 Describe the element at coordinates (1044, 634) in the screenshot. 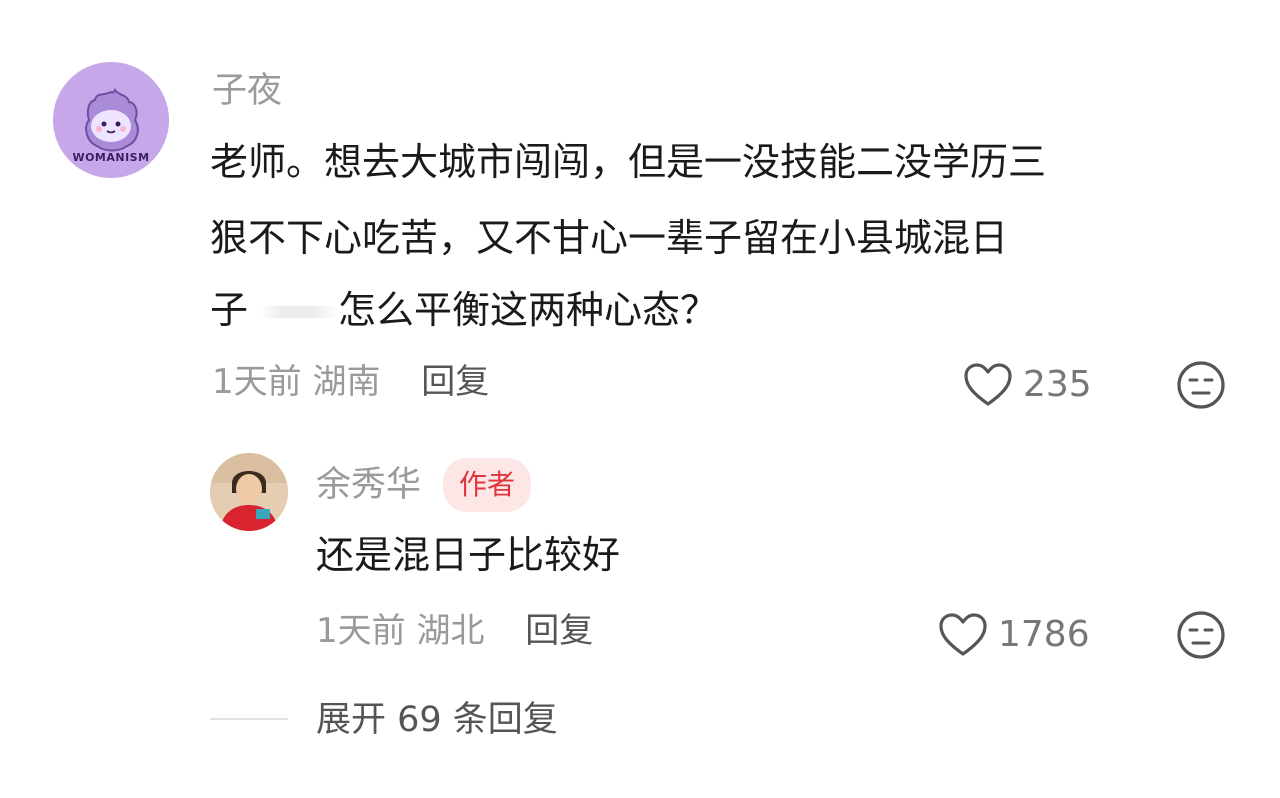

I see `like-count: 1786` at that location.